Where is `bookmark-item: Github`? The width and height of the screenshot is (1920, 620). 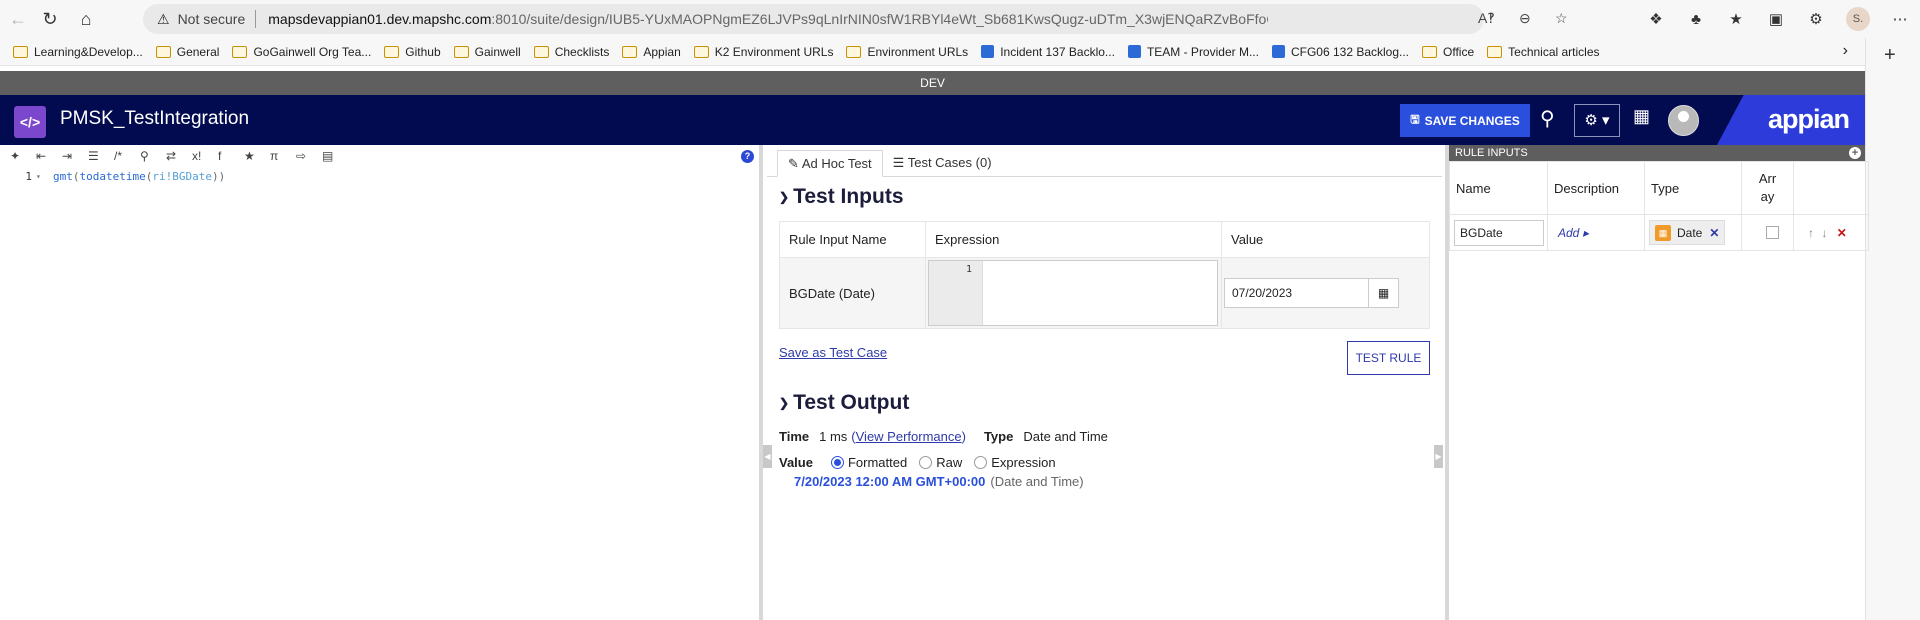
bookmark-item: Github is located at coordinates (412, 52).